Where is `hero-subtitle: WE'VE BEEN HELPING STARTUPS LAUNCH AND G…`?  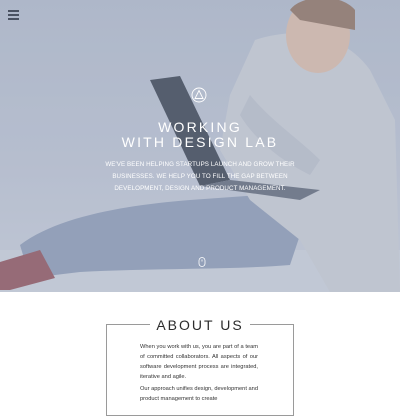
hero-subtitle: WE'VE BEEN HELPING STARTUPS LAUNCH AND G… is located at coordinates (200, 176).